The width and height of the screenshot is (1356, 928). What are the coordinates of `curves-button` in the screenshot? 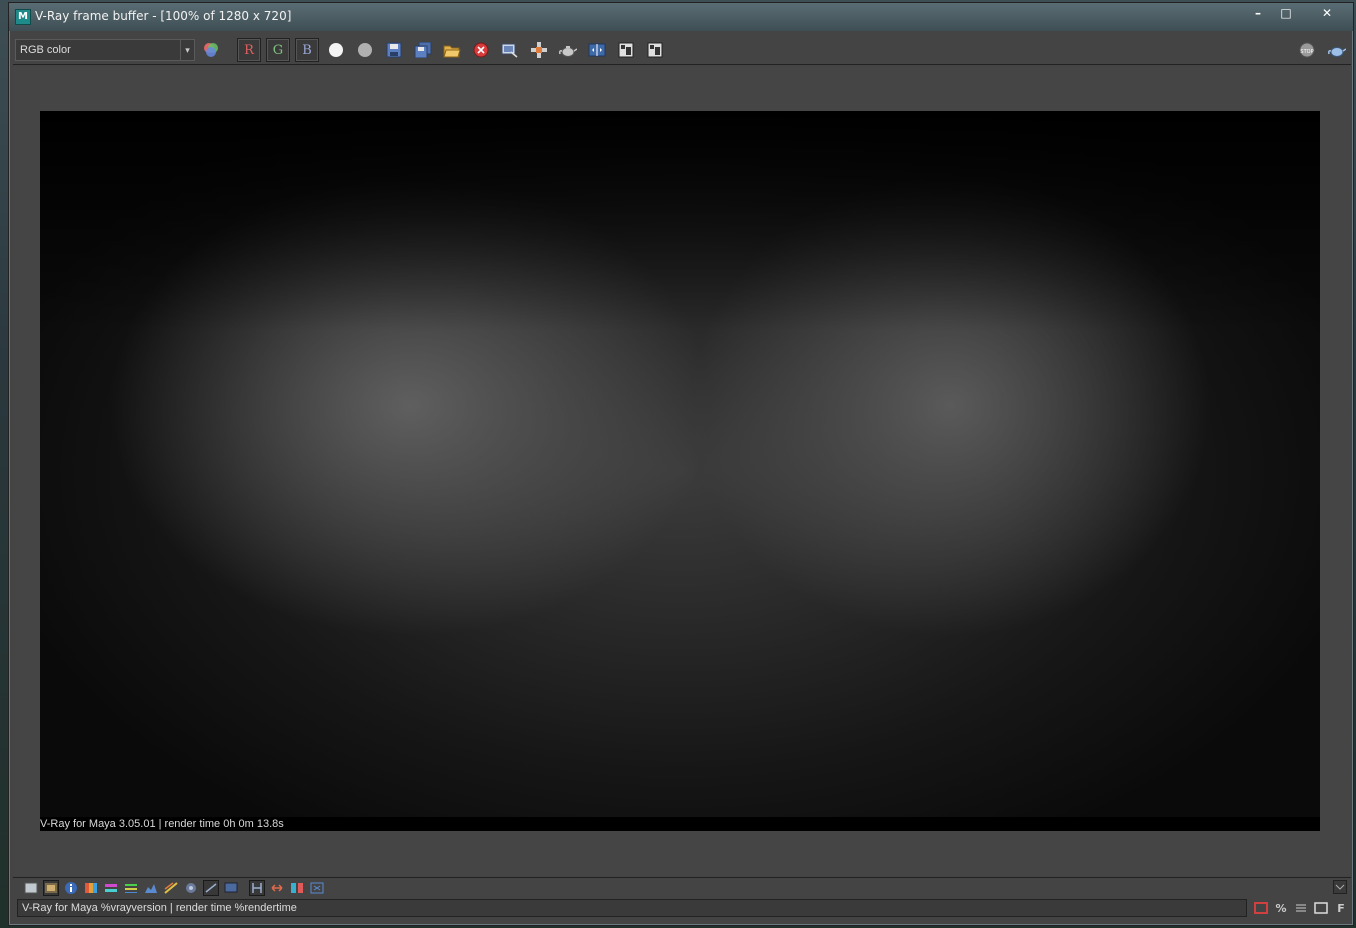 It's located at (131, 888).